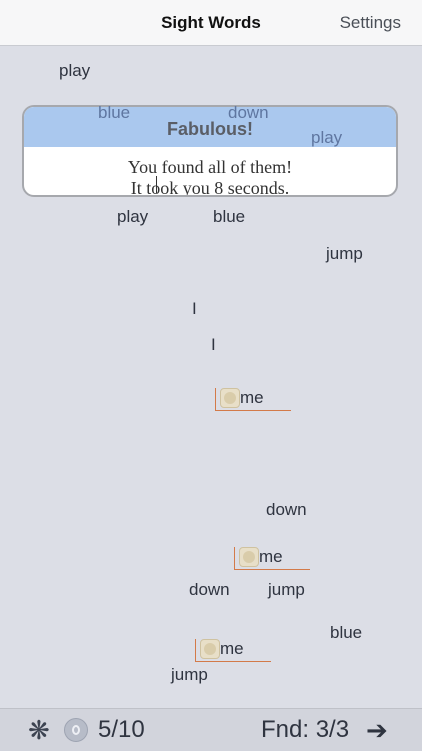 This screenshot has width=422, height=751. Describe the element at coordinates (210, 187) in the screenshot. I see `dialog-message-line: It took you 8 seconds.` at that location.